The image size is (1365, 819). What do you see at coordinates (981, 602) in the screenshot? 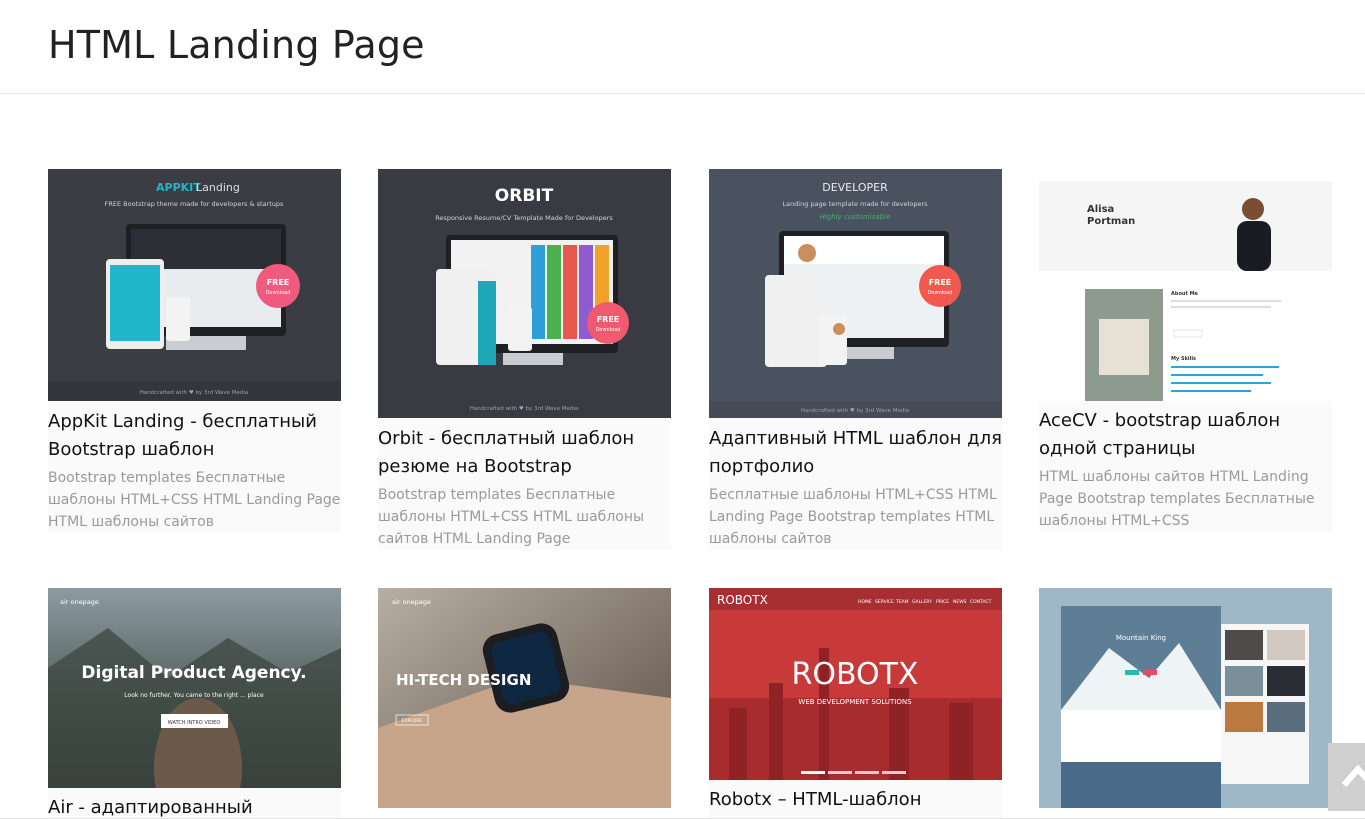
I see `thumb-menu-item: CONTACT` at bounding box center [981, 602].